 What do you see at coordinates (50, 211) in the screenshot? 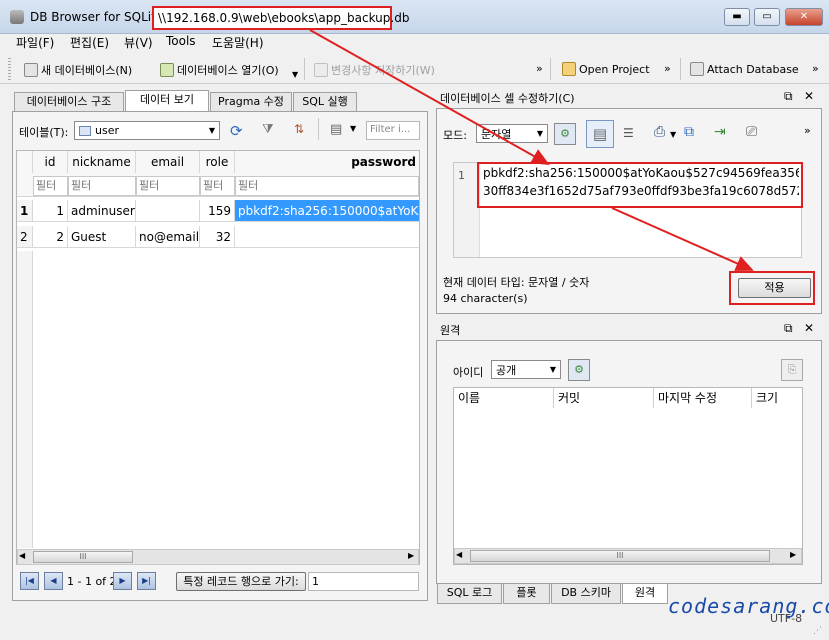
I see `cell-id: 1` at bounding box center [50, 211].